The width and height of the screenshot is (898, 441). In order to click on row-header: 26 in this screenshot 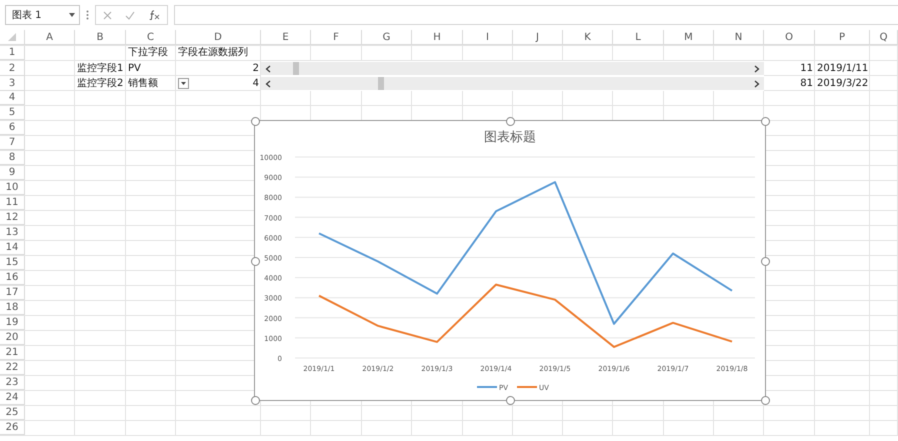, I will do `click(12, 428)`.